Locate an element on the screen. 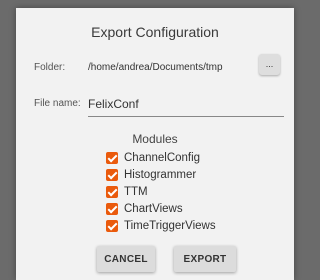 This screenshot has height=280, width=320. module-item-ttm: TTM is located at coordinates (161, 191).